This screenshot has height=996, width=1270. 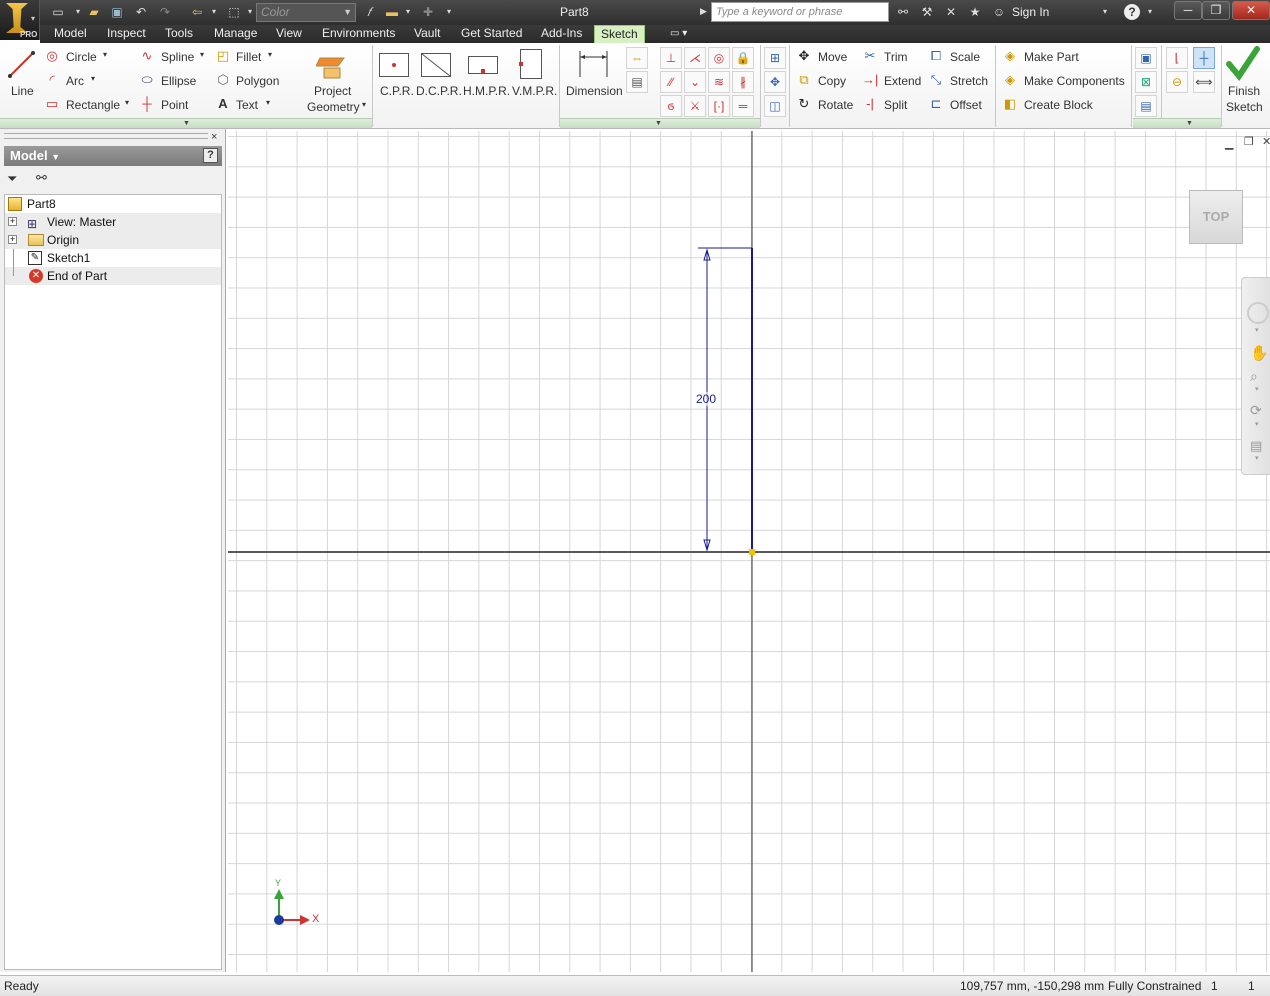 What do you see at coordinates (703, 11) in the screenshot?
I see `expand-search-icon: ▶` at bounding box center [703, 11].